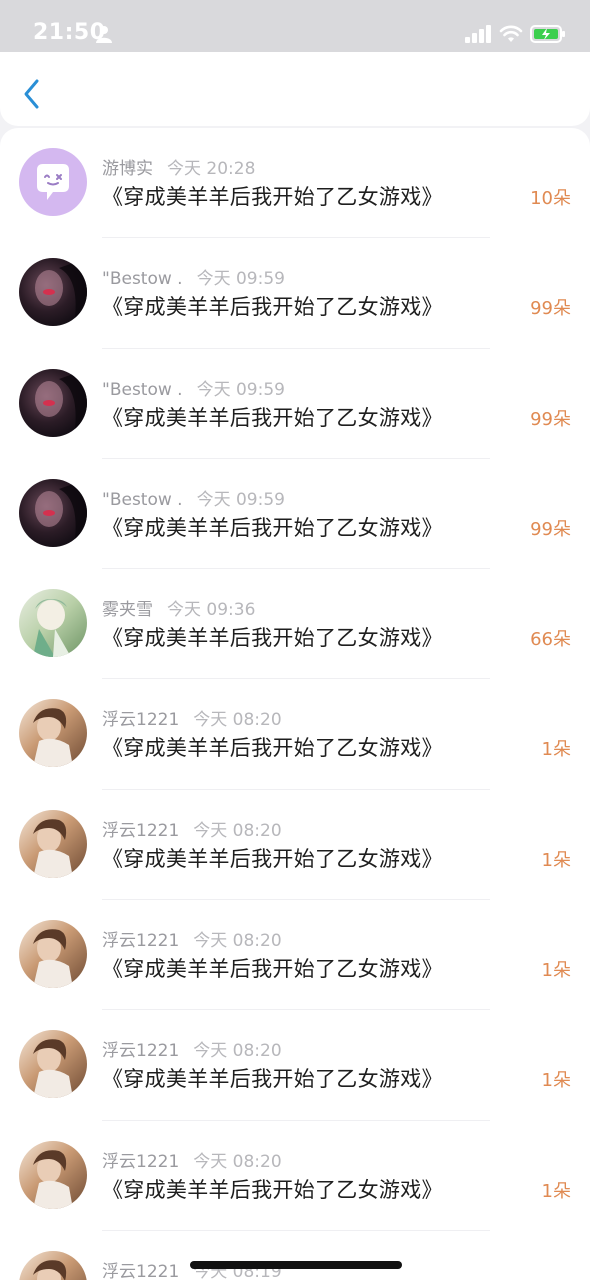 The height and width of the screenshot is (1280, 590). What do you see at coordinates (211, 169) in the screenshot?
I see `timestamp: 今天 20:28` at bounding box center [211, 169].